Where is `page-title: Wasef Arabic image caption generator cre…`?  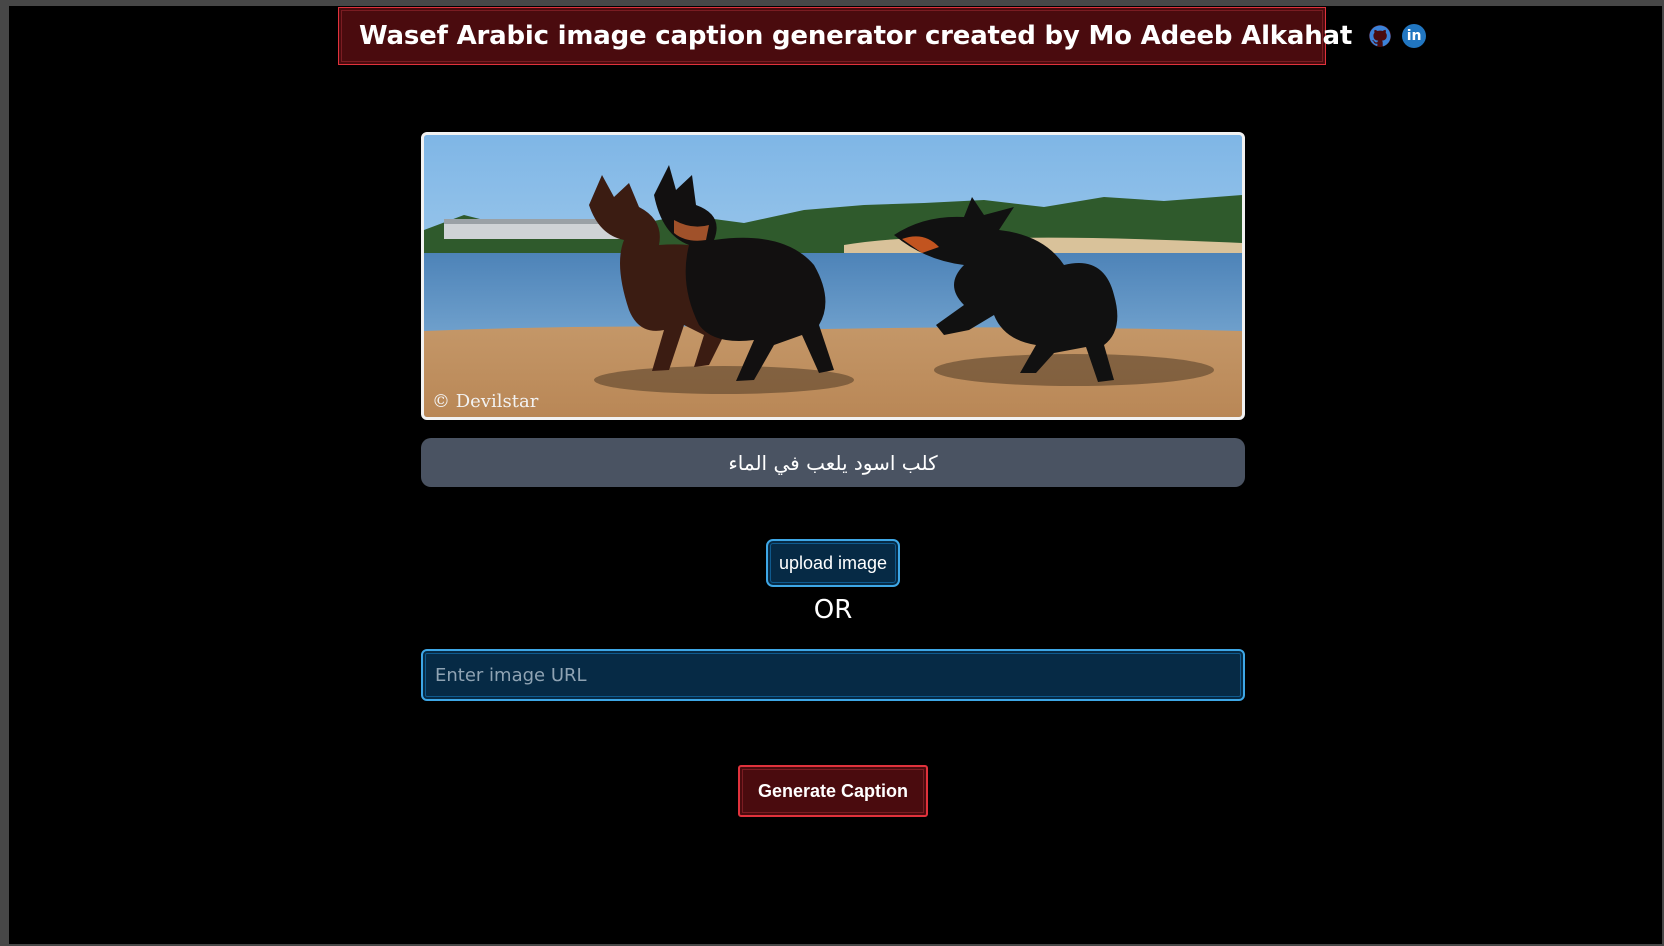
page-title: Wasef Arabic image caption generator cre… is located at coordinates (856, 36).